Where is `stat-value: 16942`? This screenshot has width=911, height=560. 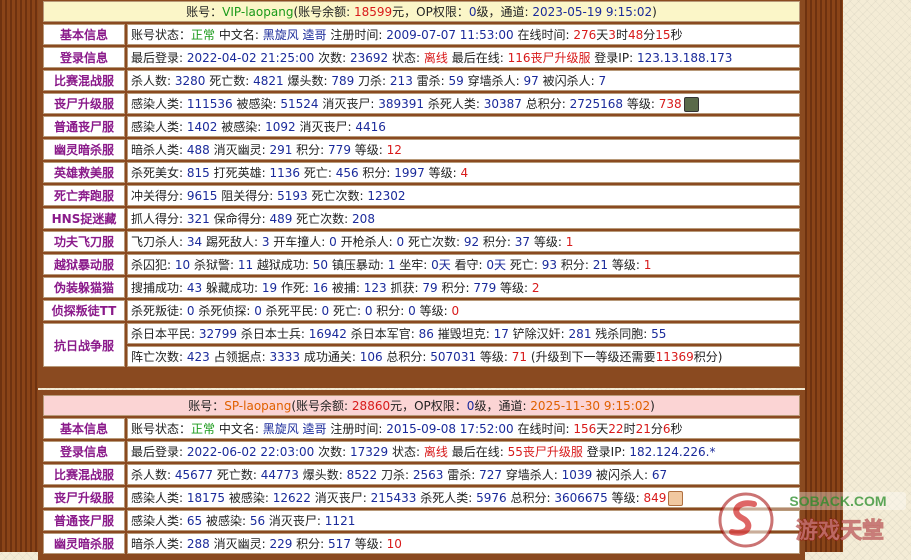
stat-value: 16942 is located at coordinates (327, 334).